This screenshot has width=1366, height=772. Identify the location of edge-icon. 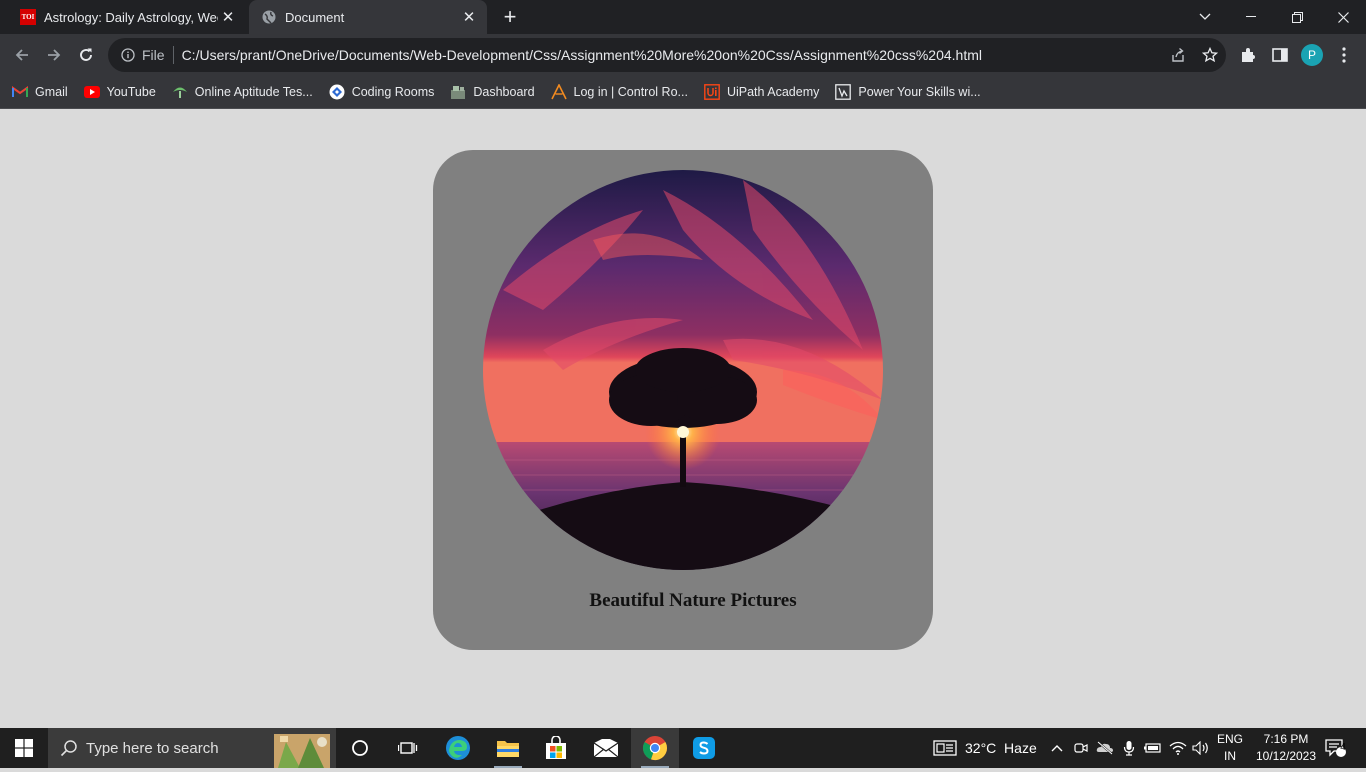
(458, 748).